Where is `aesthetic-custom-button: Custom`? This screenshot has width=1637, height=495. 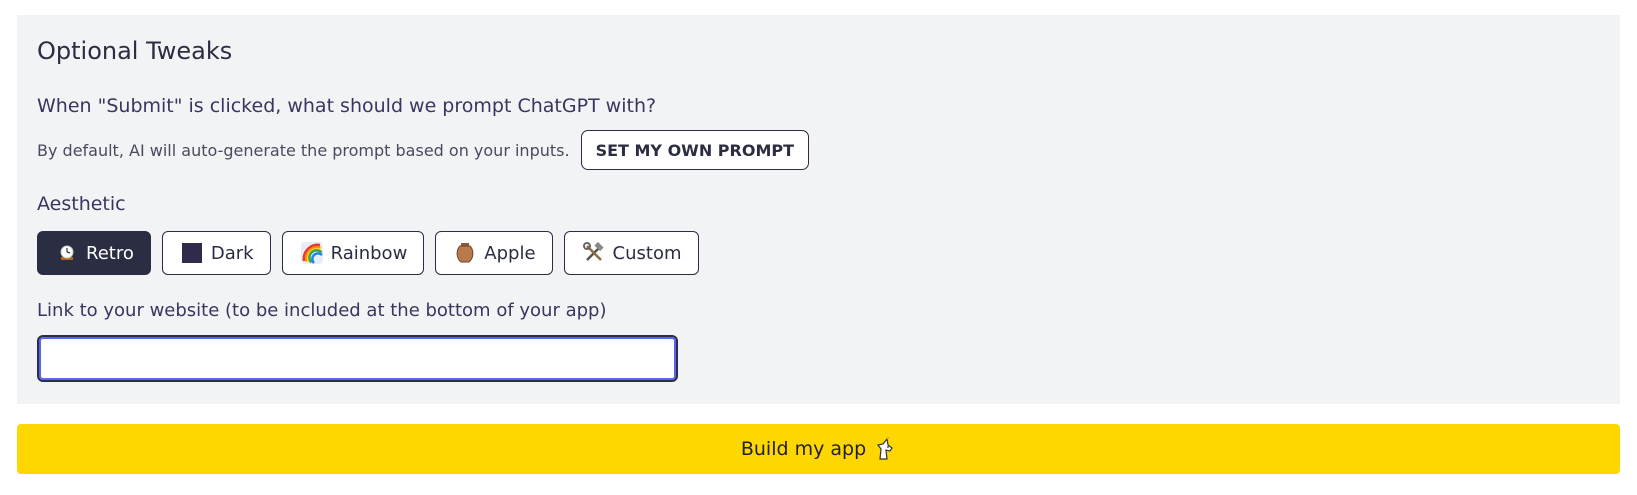
aesthetic-custom-button: Custom is located at coordinates (631, 253).